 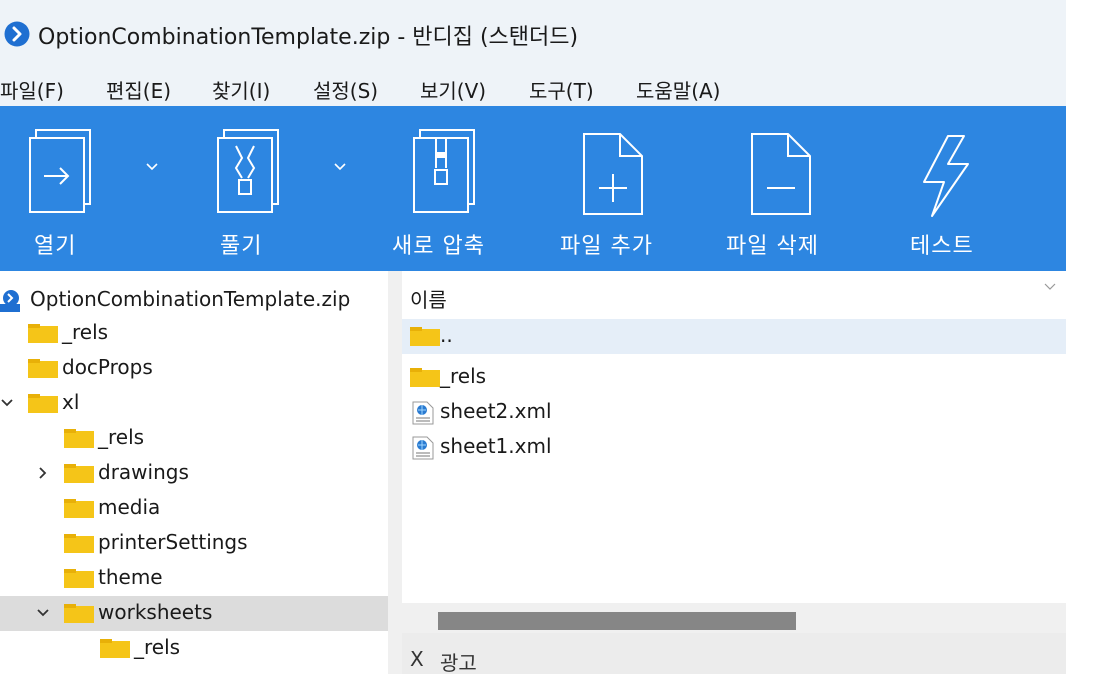 I want to click on test-button: 테스트, so click(x=946, y=188).